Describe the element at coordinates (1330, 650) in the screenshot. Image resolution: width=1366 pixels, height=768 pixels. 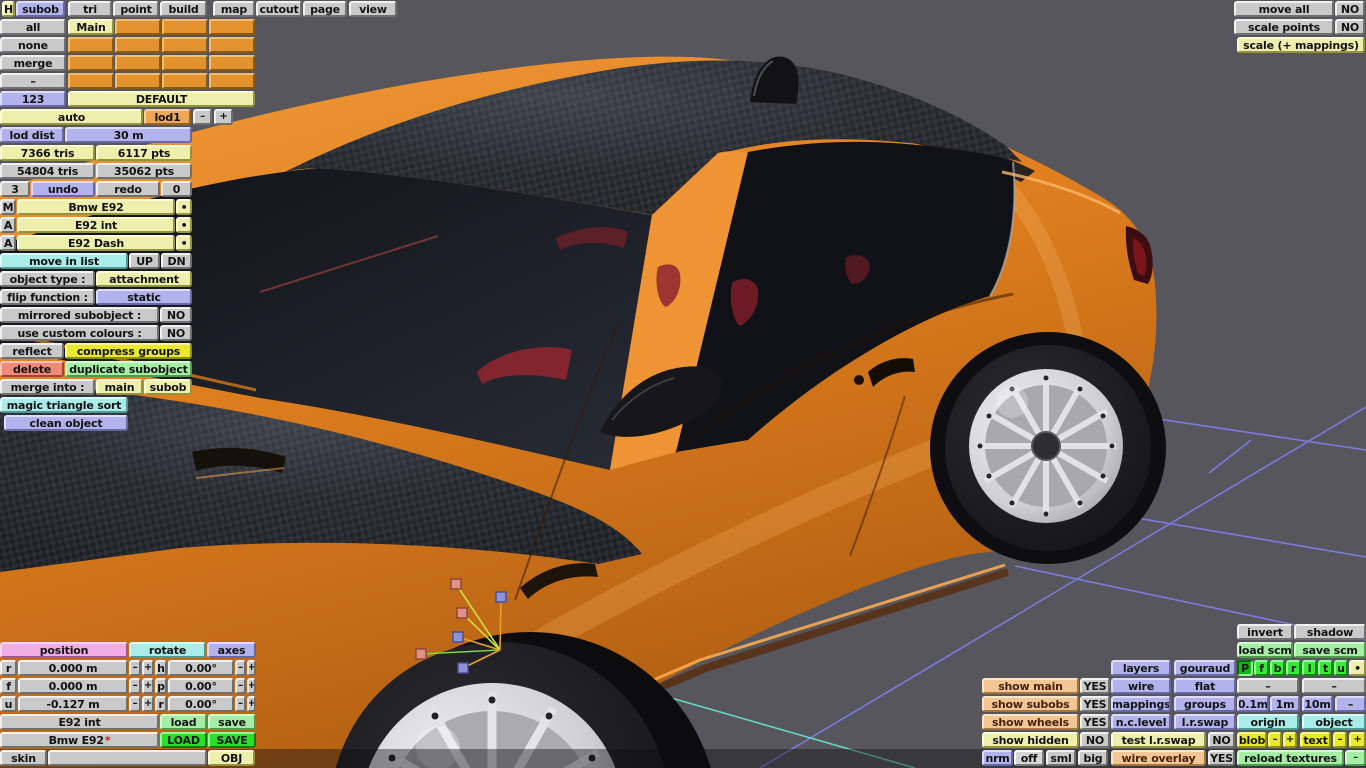
I see `save-scm-button: save scm` at that location.